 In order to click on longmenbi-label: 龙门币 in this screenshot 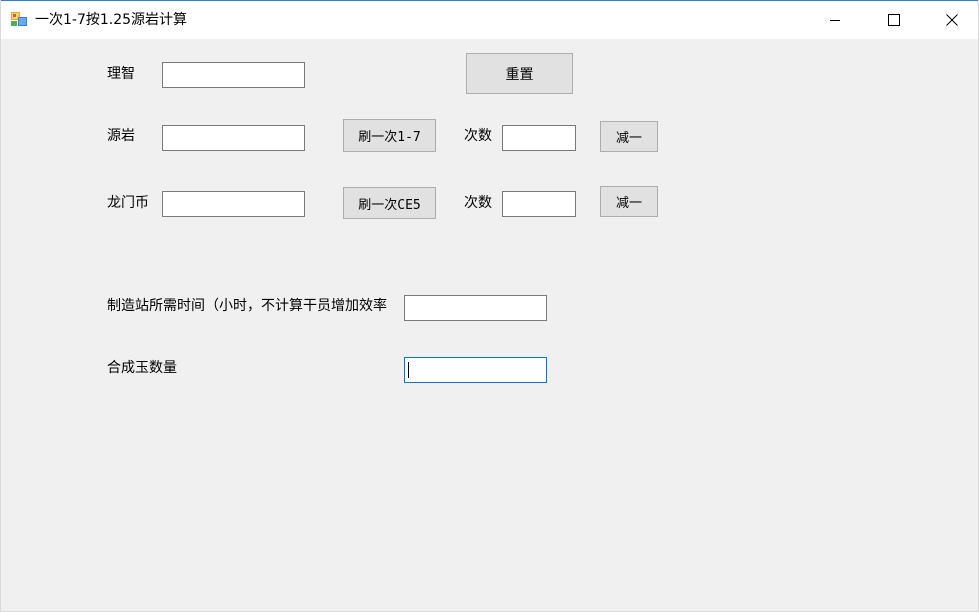, I will do `click(128, 203)`.